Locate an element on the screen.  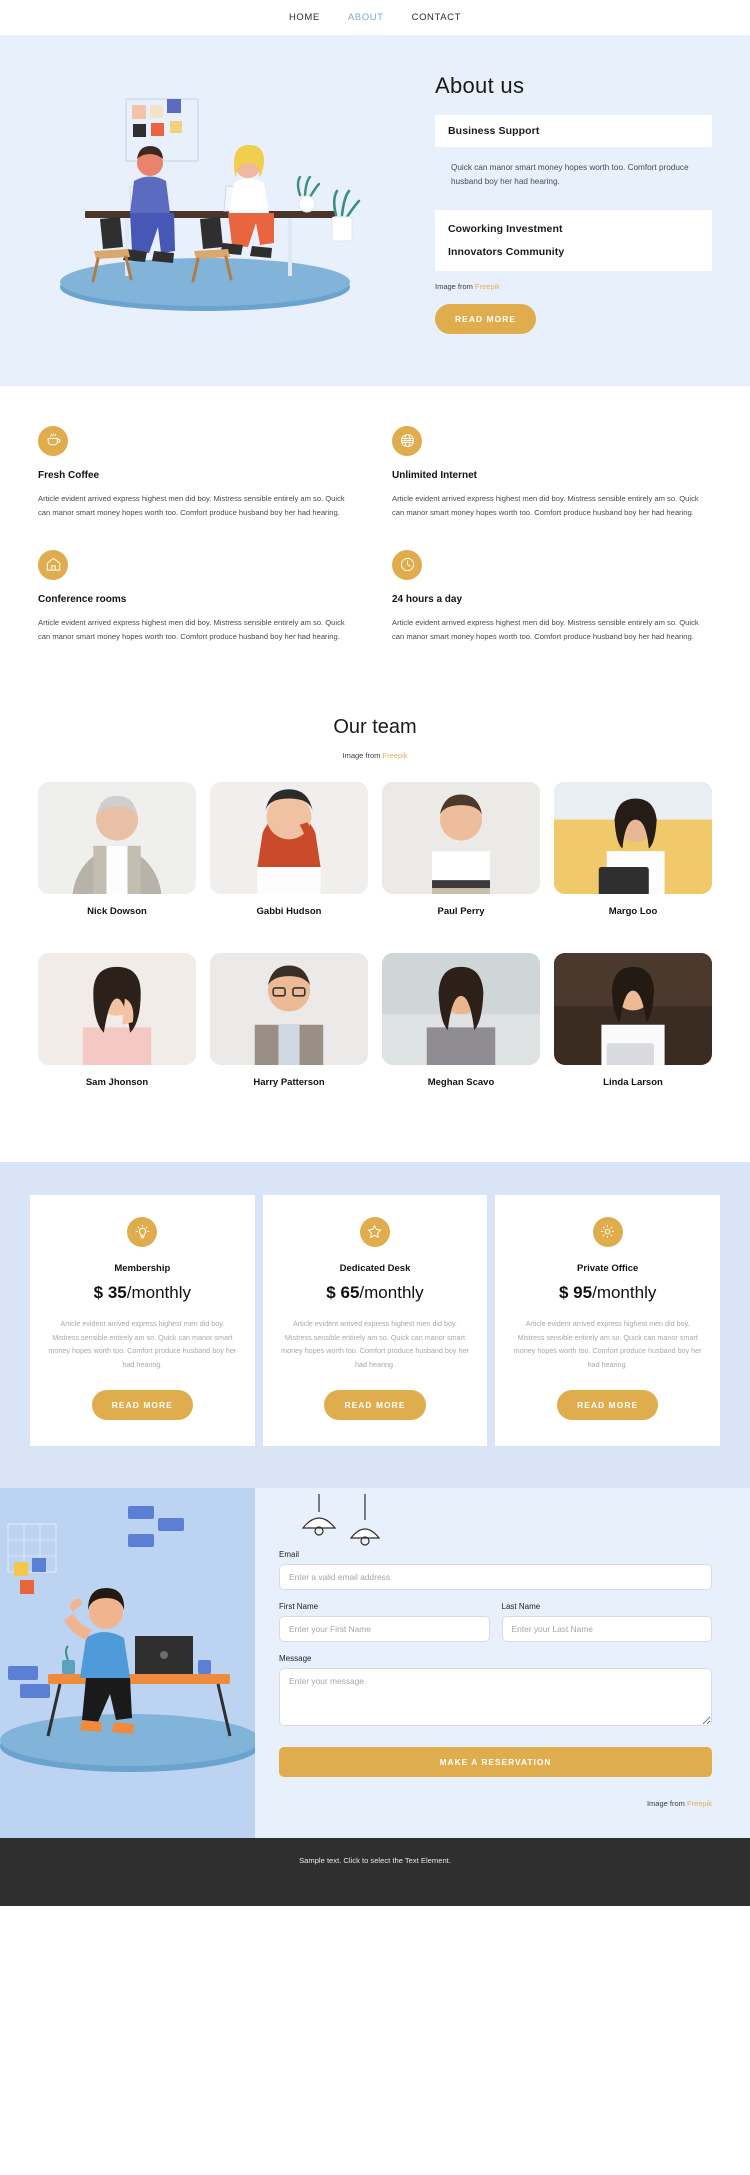
pricing-value: 65 is located at coordinates (350, 1292).